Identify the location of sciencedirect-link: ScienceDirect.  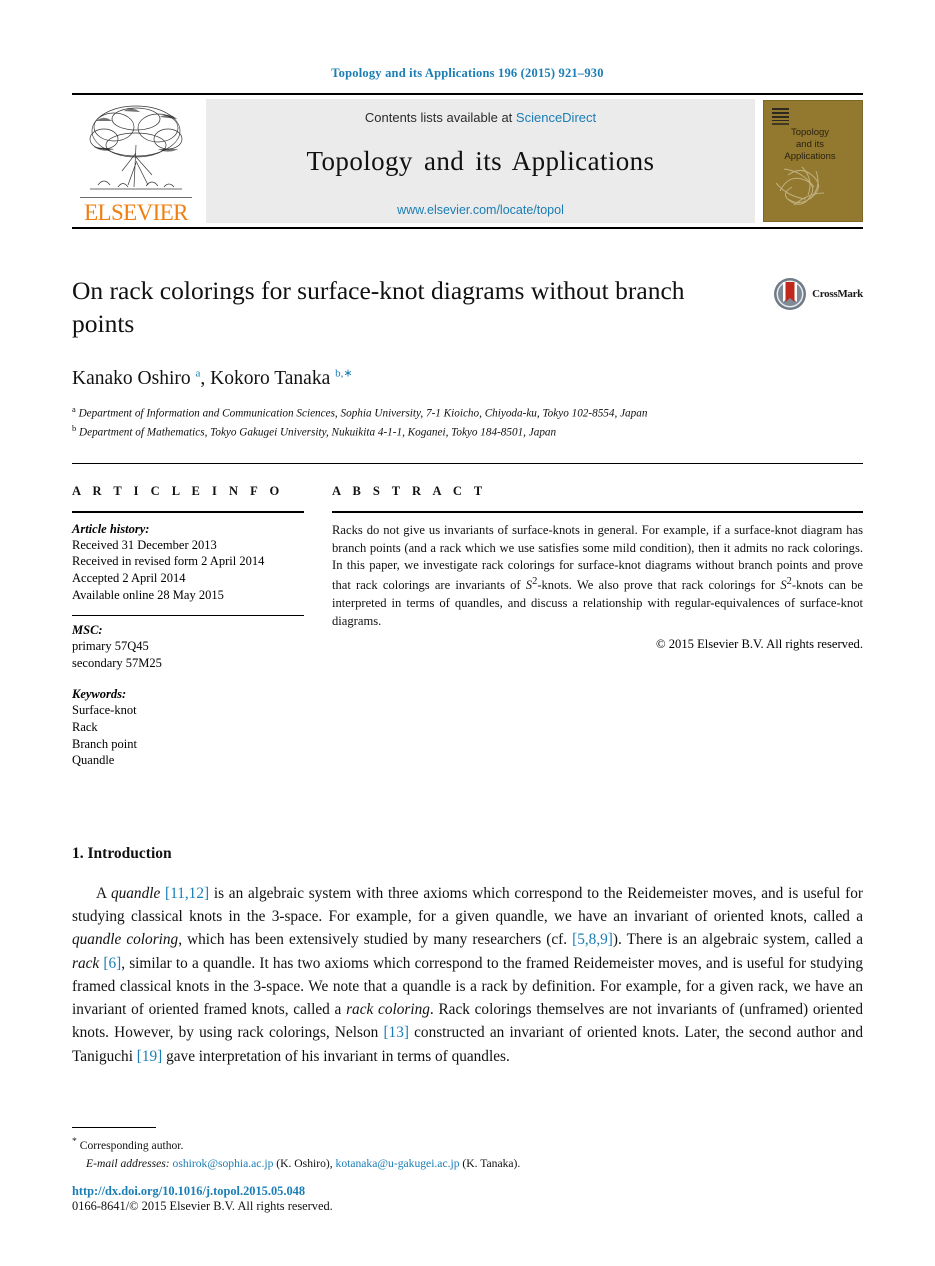
(556, 117).